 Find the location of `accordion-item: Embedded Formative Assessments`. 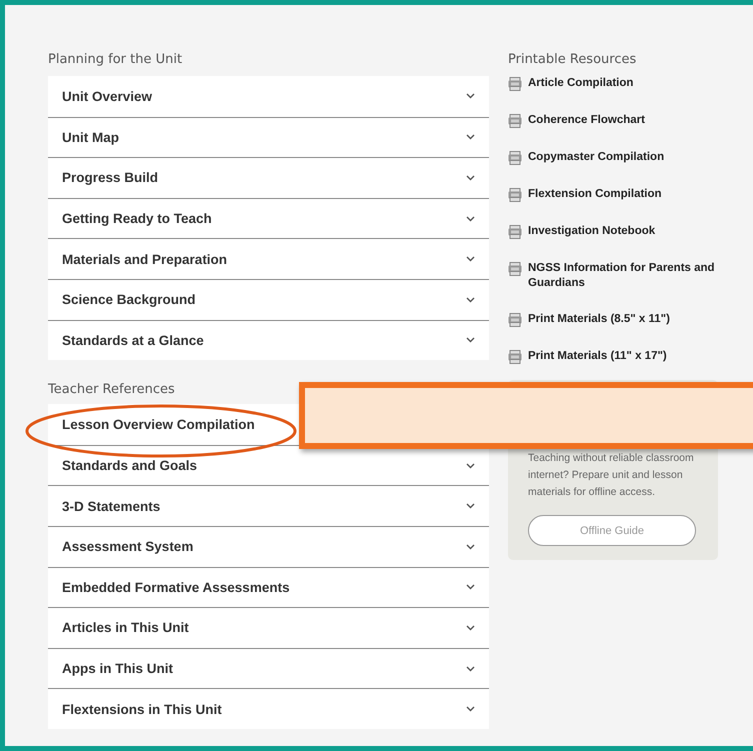

accordion-item: Embedded Formative Assessments is located at coordinates (268, 587).